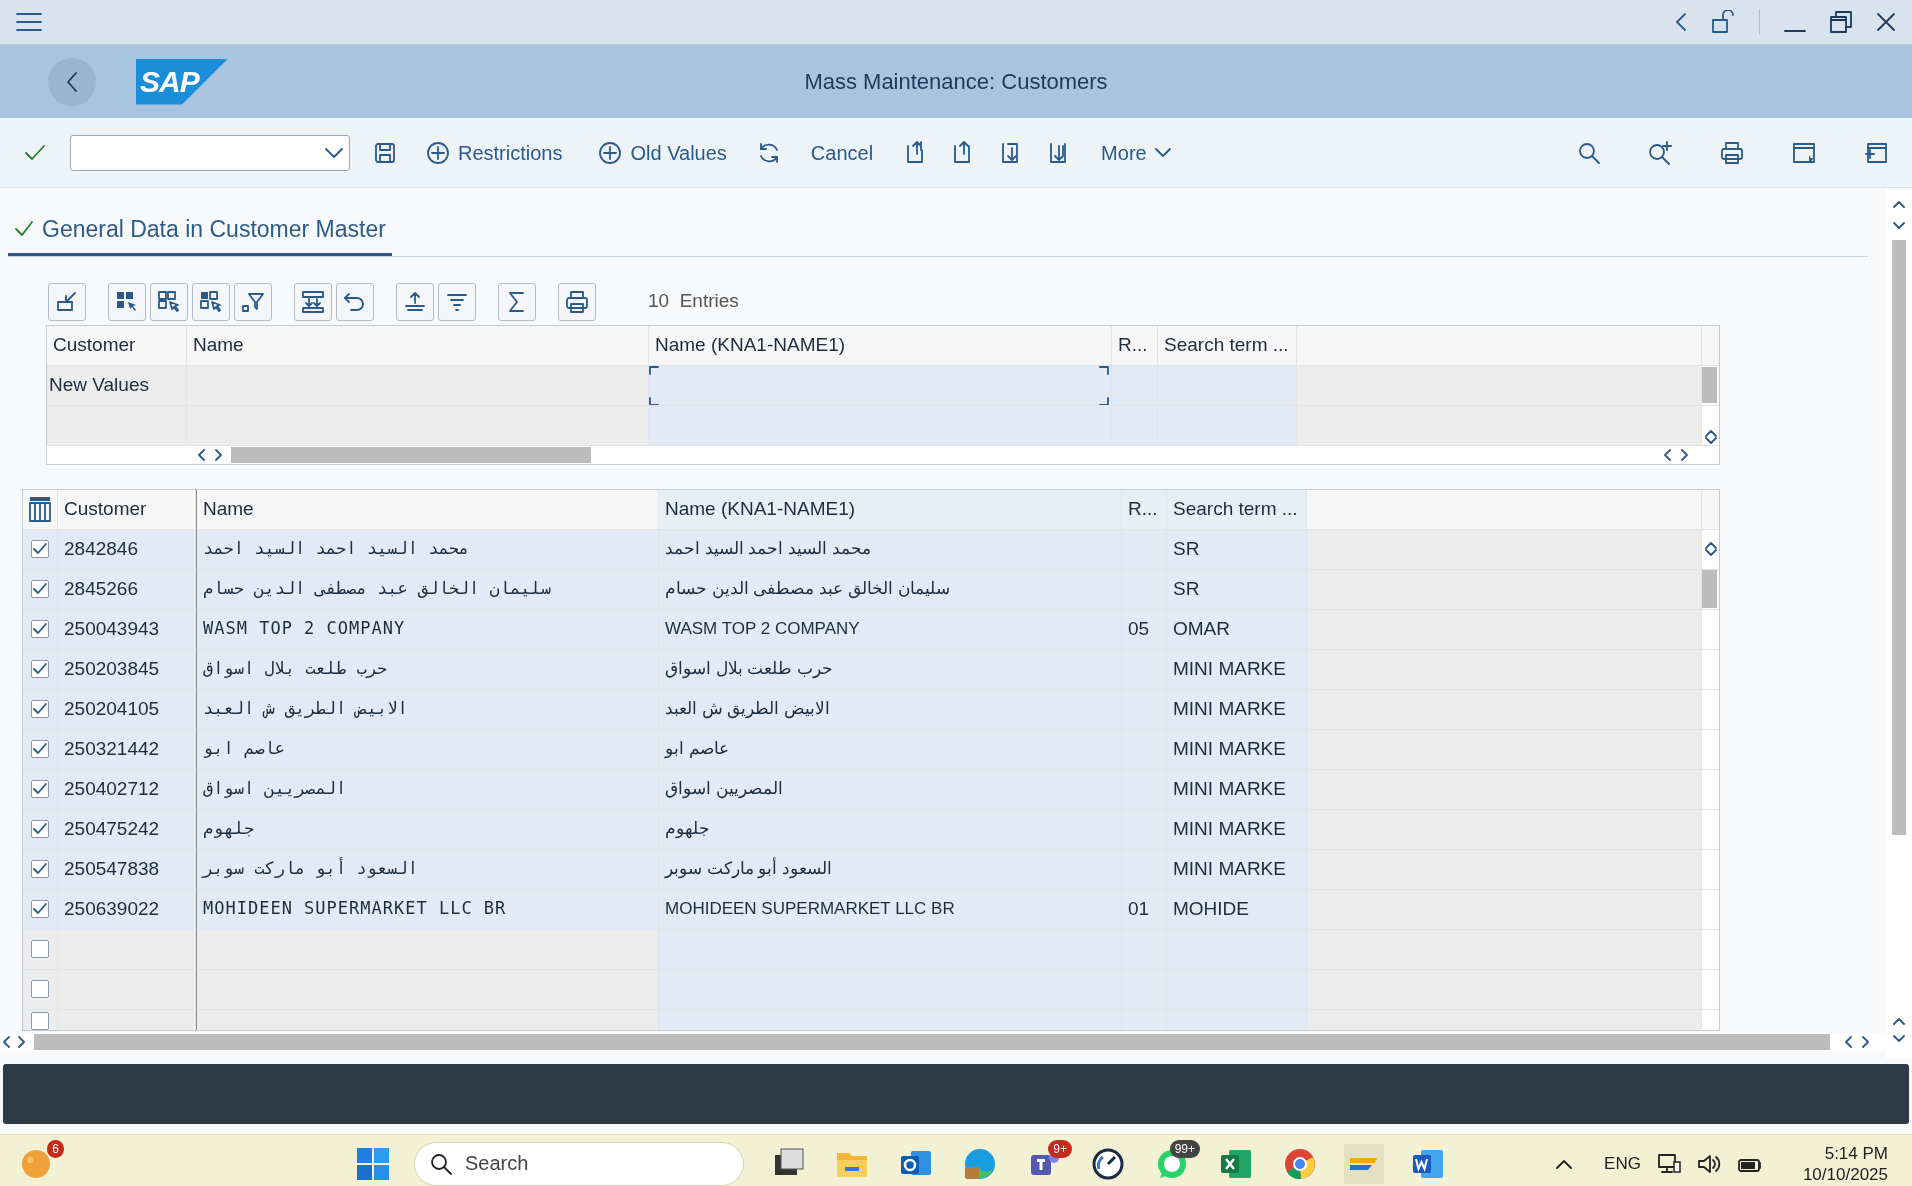 Image resolution: width=1912 pixels, height=1186 pixels. What do you see at coordinates (385, 152) in the screenshot?
I see `save-icon` at bounding box center [385, 152].